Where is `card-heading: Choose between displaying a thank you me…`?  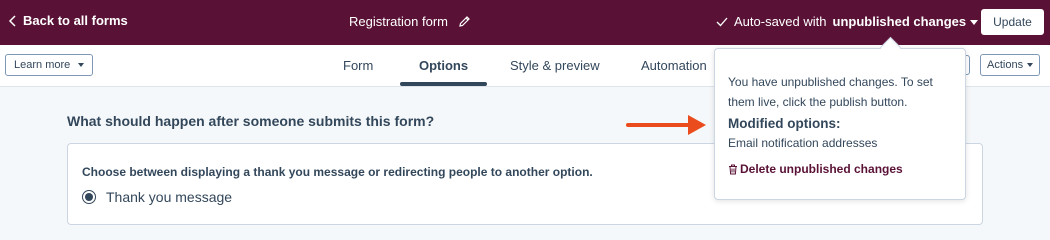
card-heading: Choose between displaying a thank you me… is located at coordinates (337, 172).